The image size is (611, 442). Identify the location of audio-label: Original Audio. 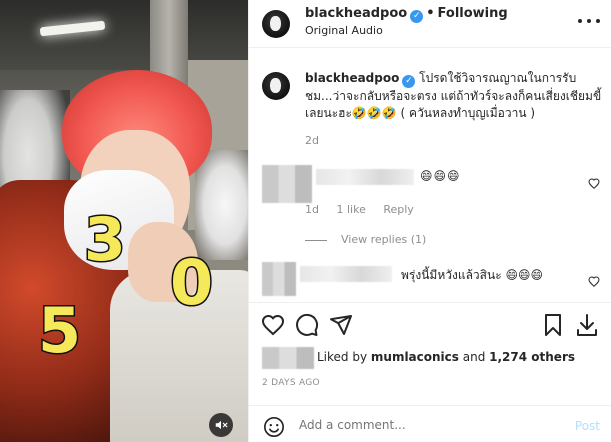
(344, 30).